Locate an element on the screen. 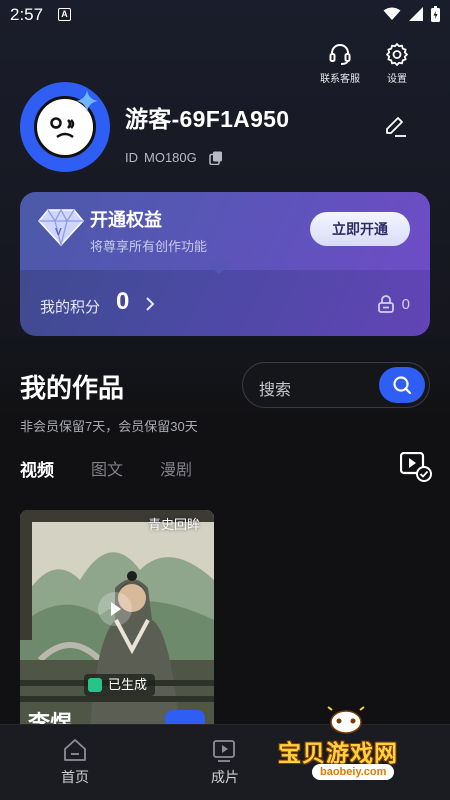  nav-finished-videos-label: 成片 is located at coordinates (225, 777).